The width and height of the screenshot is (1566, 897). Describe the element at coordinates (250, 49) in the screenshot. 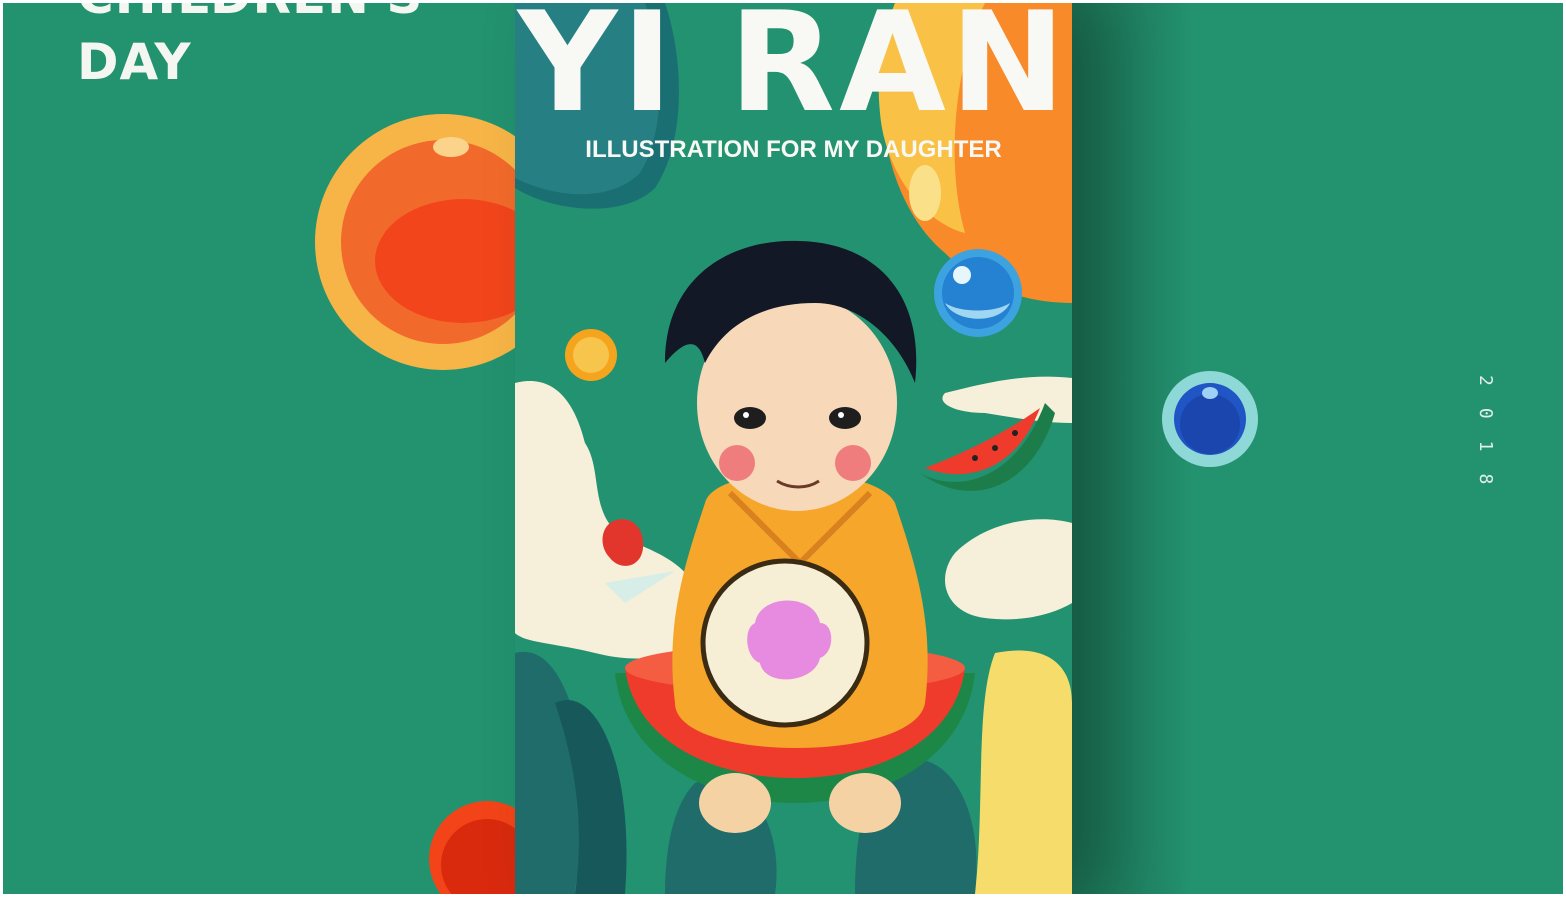

I see `children-day-heading: CHILDREN'S DAY` at that location.